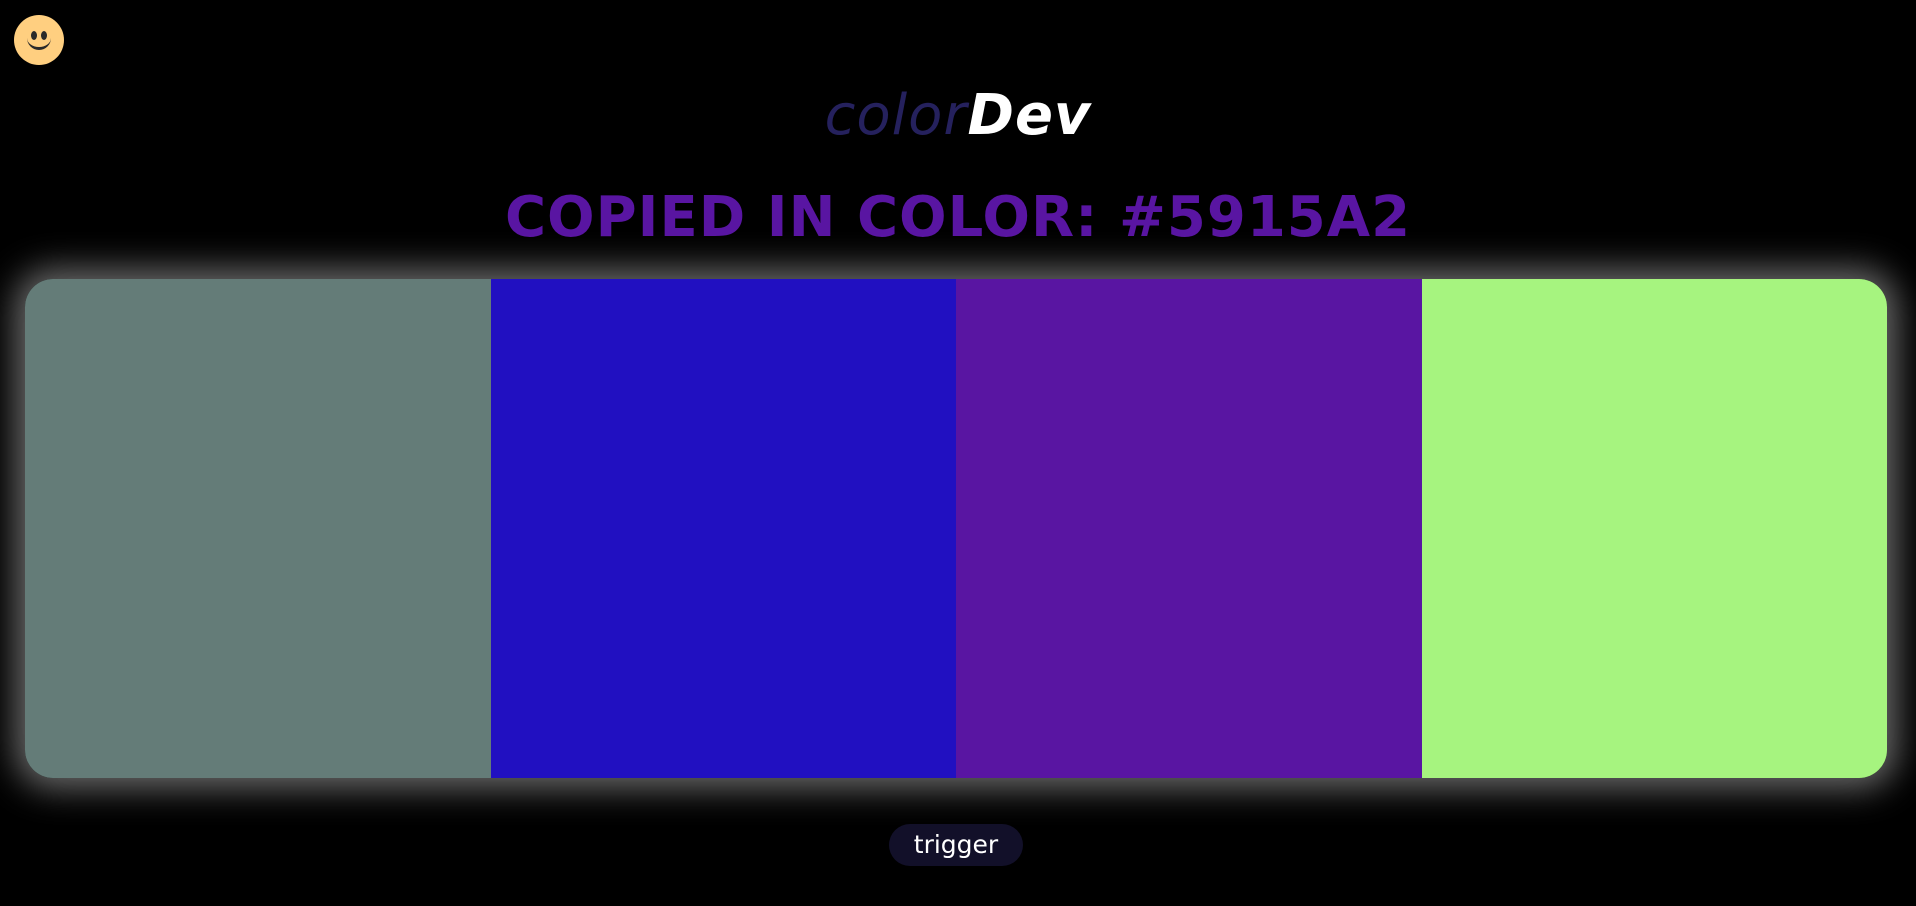 The width and height of the screenshot is (1916, 906). What do you see at coordinates (39, 43) in the screenshot?
I see `smiley-mouth` at bounding box center [39, 43].